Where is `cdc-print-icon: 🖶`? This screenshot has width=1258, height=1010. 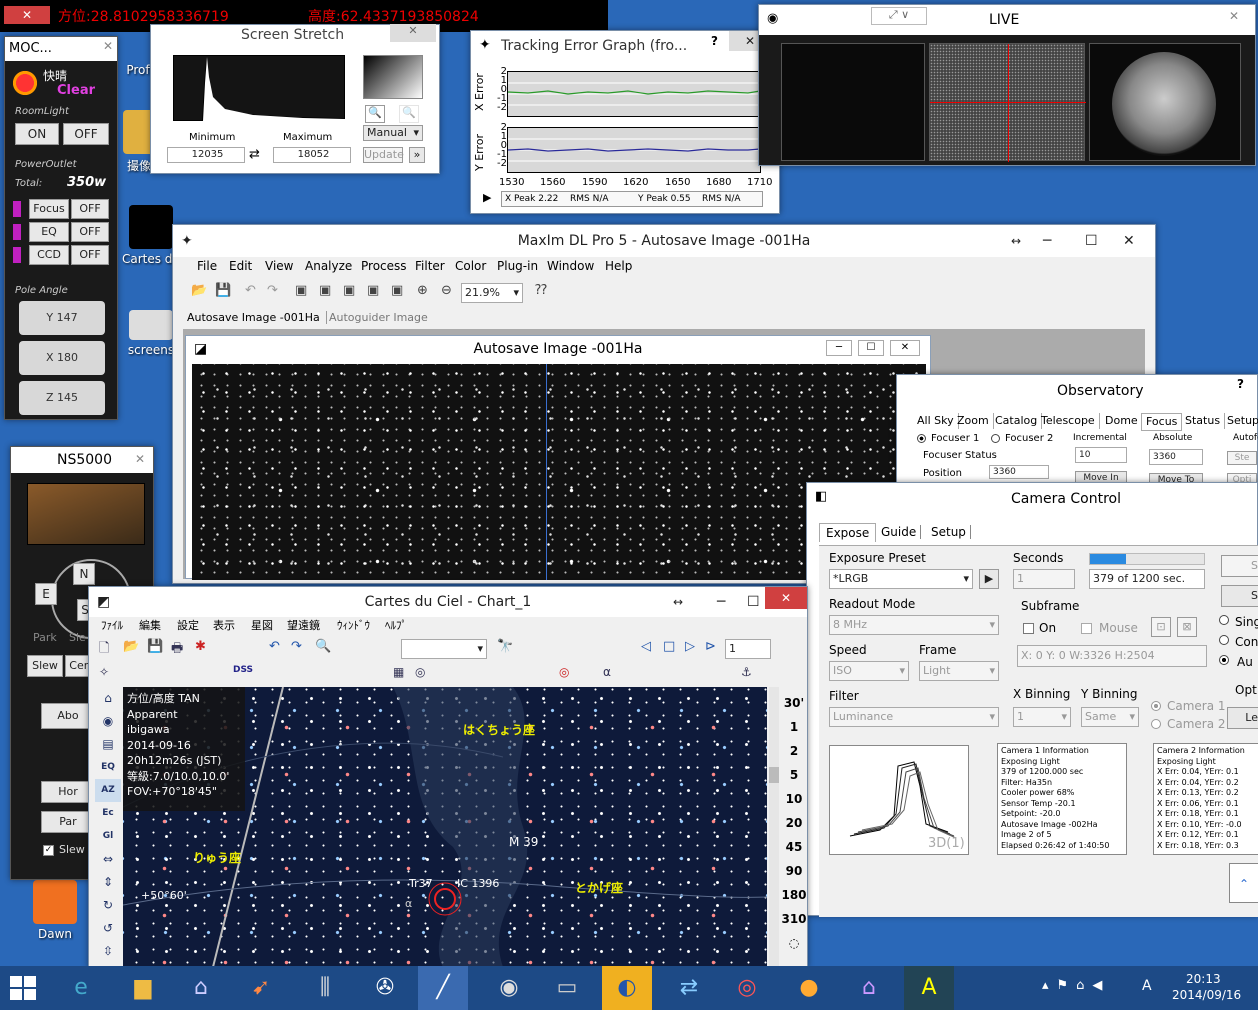 cdc-print-icon: 🖶 is located at coordinates (177, 650).